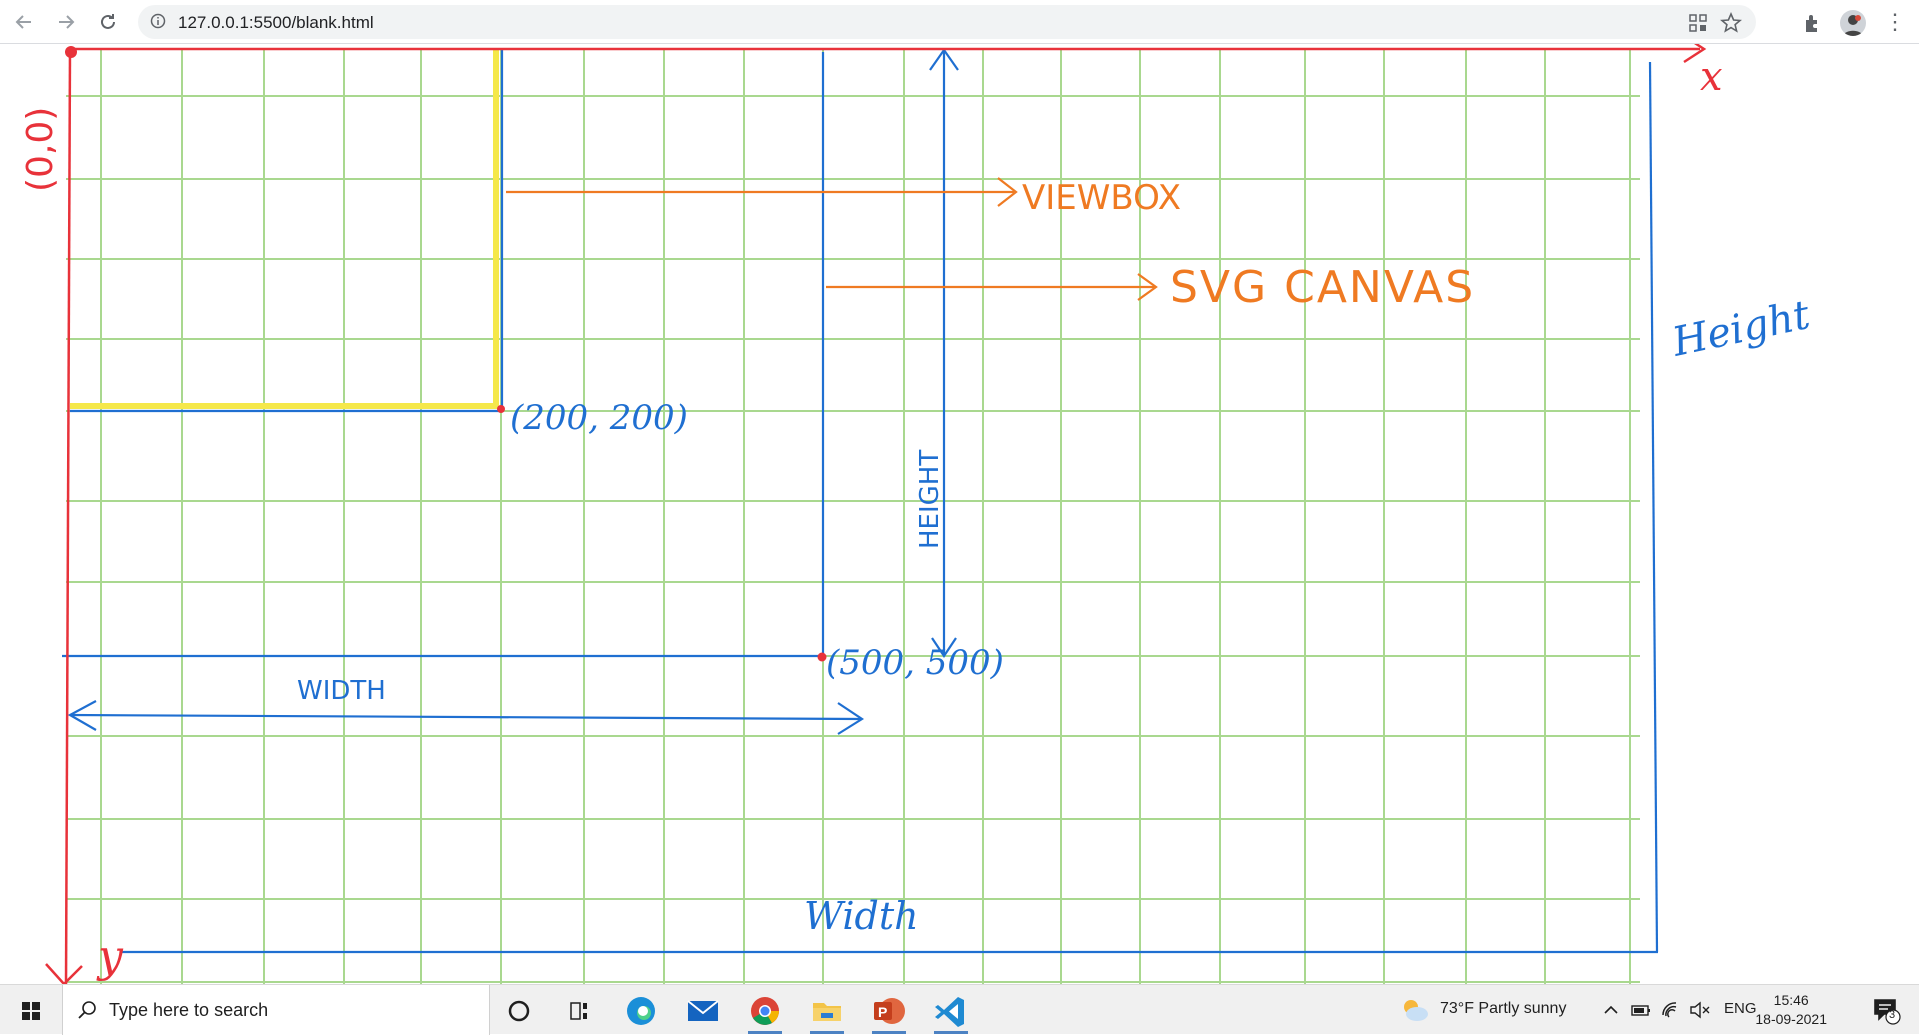 The height and width of the screenshot is (1036, 1919). Describe the element at coordinates (519, 1011) in the screenshot. I see `cortana-icon` at that location.